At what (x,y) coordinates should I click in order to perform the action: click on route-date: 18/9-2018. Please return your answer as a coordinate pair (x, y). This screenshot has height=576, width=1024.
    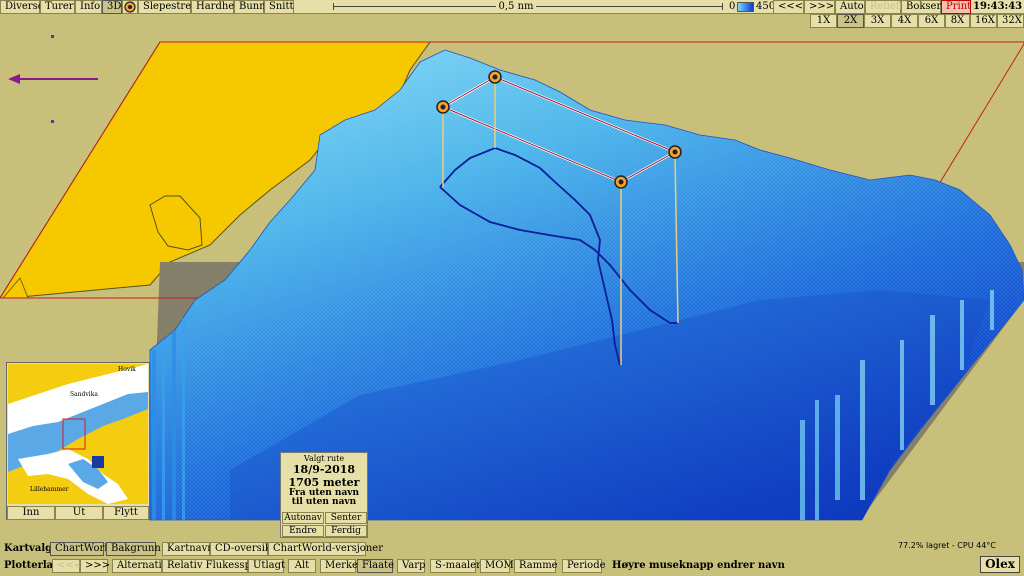
    Looking at the image, I should click on (324, 469).